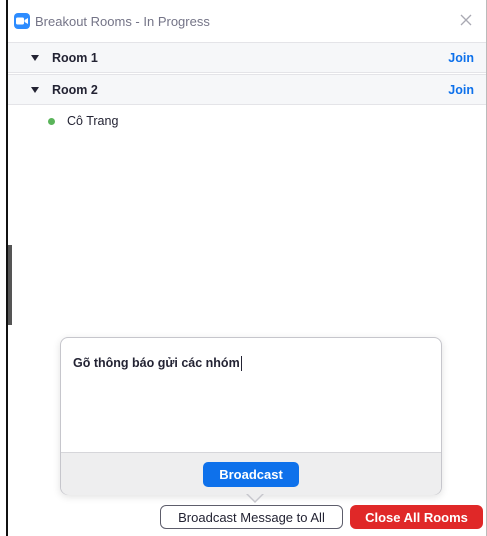 The image size is (487, 536). I want to click on window-edge-handle, so click(10, 285).